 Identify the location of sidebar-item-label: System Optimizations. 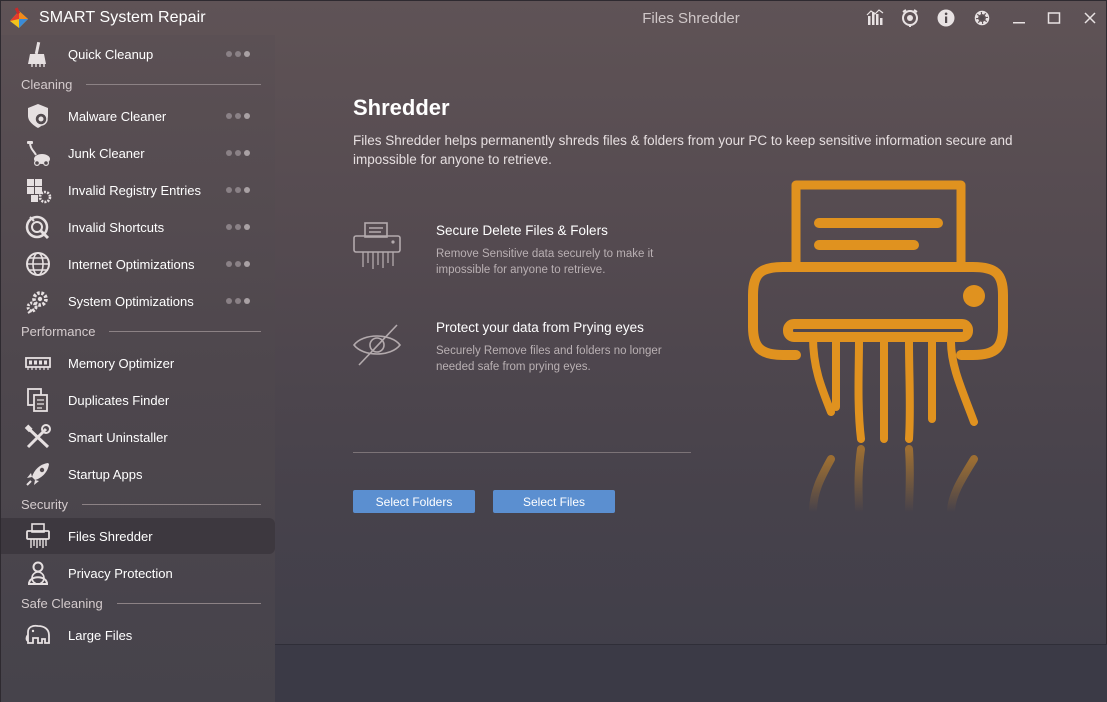
(131, 301).